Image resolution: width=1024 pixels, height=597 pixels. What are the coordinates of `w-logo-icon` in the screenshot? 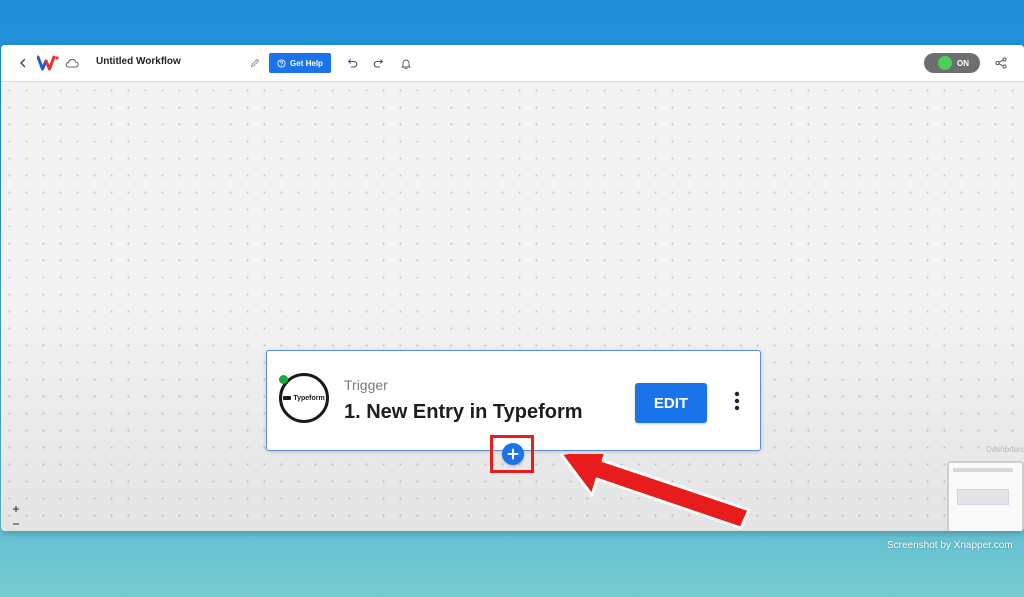 It's located at (48, 63).